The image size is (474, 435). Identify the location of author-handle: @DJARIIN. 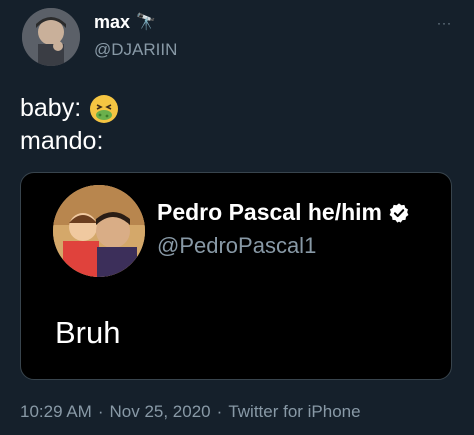
(135, 50).